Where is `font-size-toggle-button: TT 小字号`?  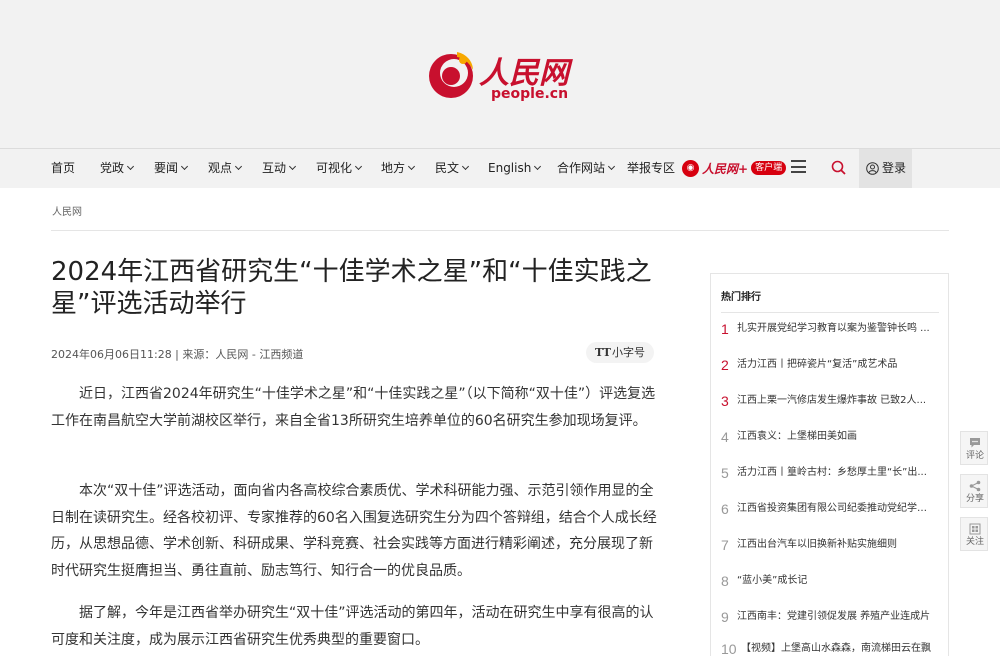 font-size-toggle-button: TT 小字号 is located at coordinates (620, 352).